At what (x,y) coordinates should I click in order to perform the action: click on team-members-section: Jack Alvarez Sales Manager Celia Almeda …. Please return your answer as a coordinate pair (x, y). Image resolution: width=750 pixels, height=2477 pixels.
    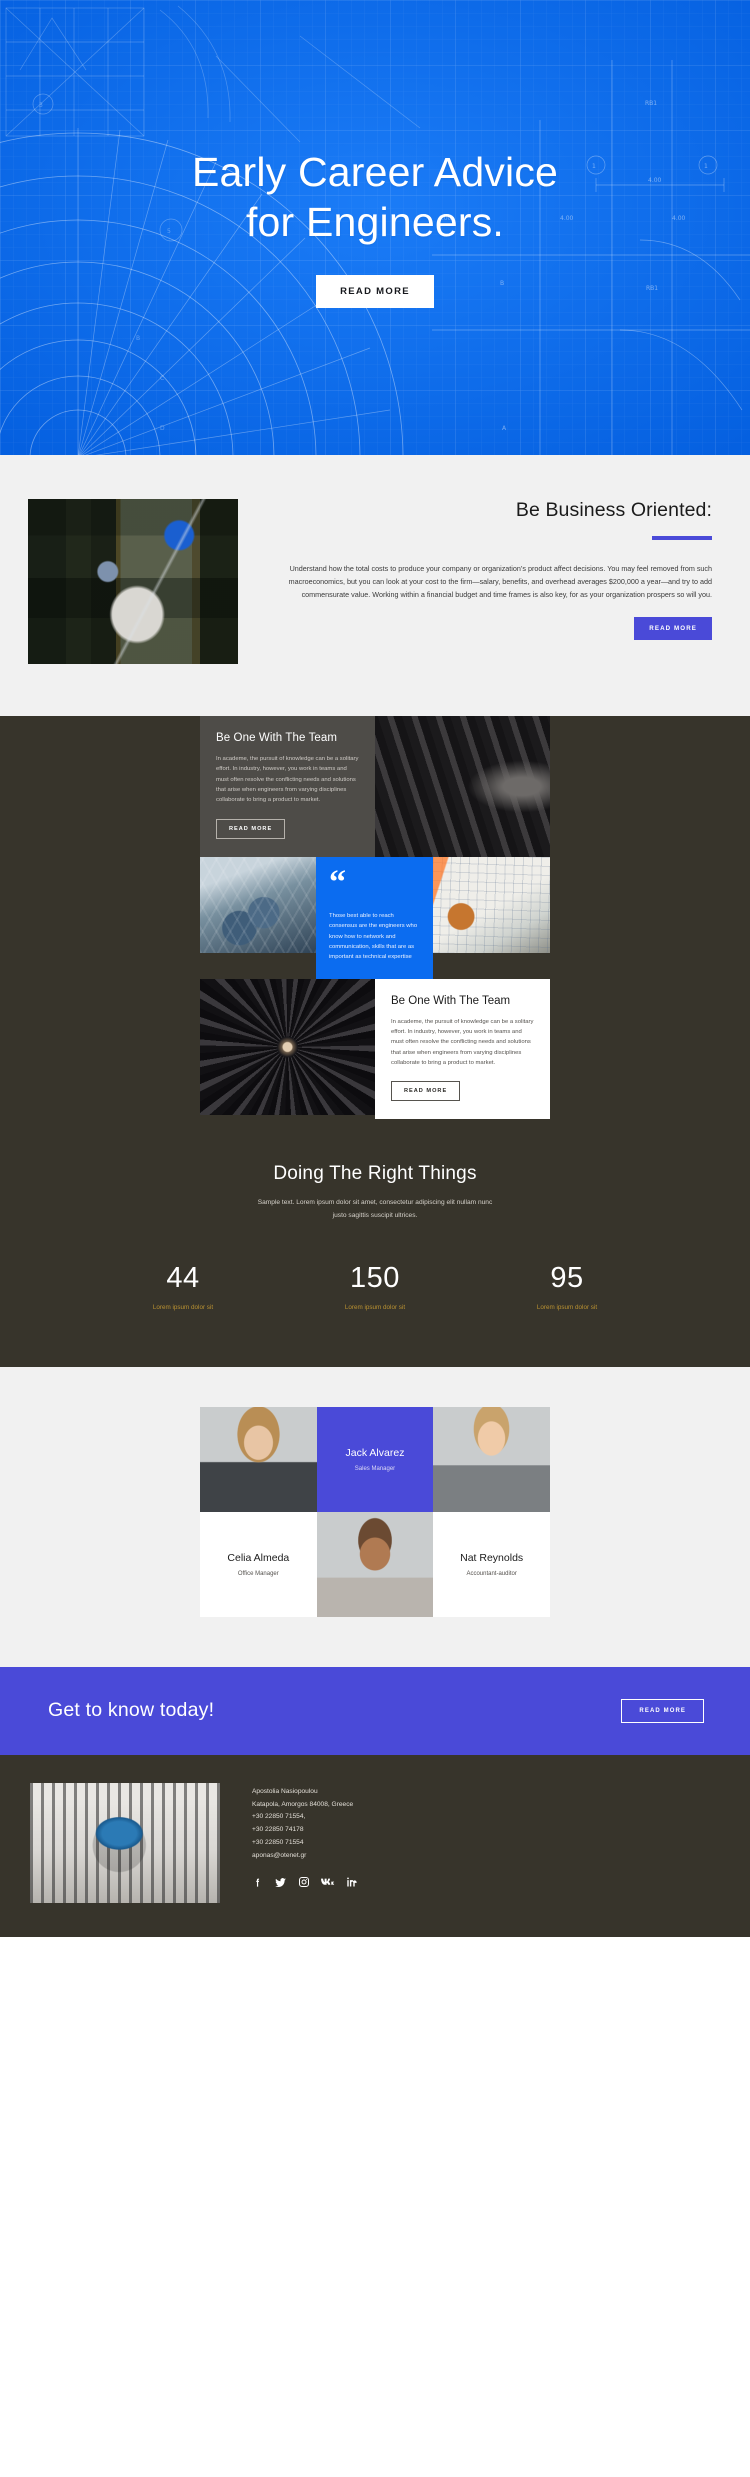
    Looking at the image, I should click on (375, 1516).